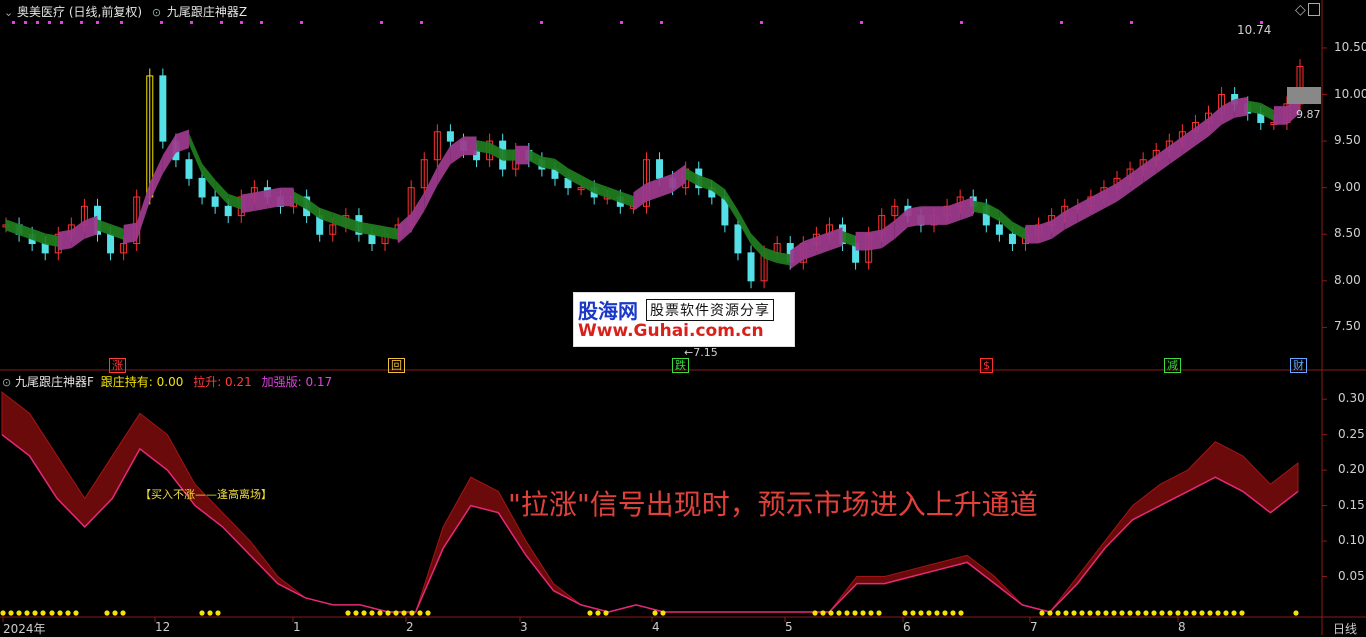 Image resolution: width=1366 pixels, height=637 pixels. I want to click on maximize-icon, so click(1314, 9).